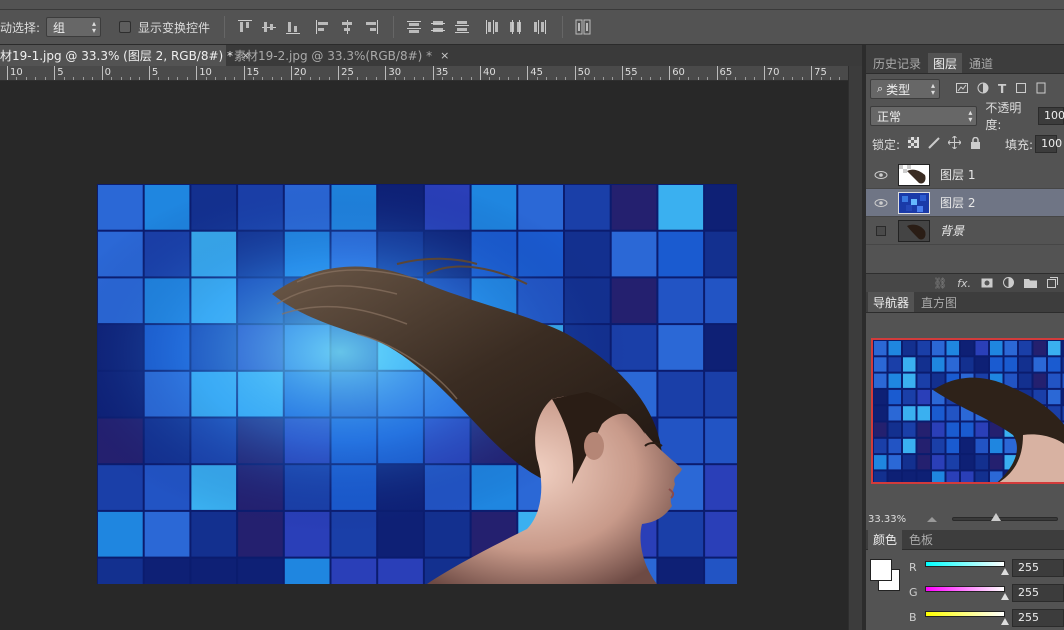 The height and width of the screenshot is (630, 1064). Describe the element at coordinates (914, 144) in the screenshot. I see `lock-transparency-icon` at that location.